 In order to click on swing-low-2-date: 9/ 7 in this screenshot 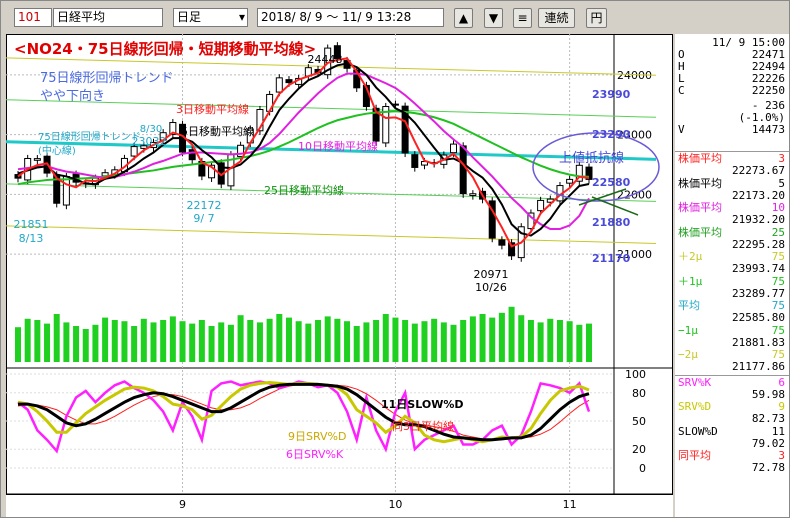, I will do `click(203, 218)`.